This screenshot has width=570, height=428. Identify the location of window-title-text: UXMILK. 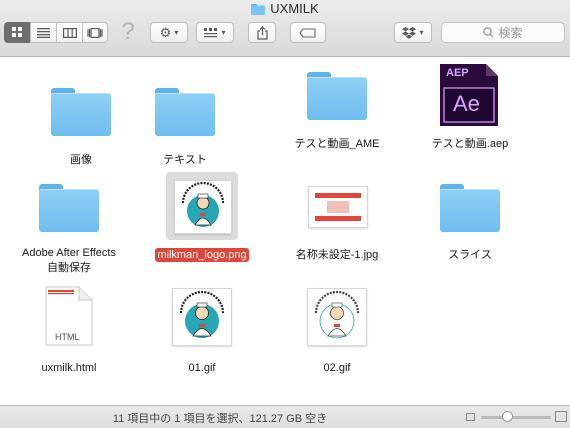
(294, 8).